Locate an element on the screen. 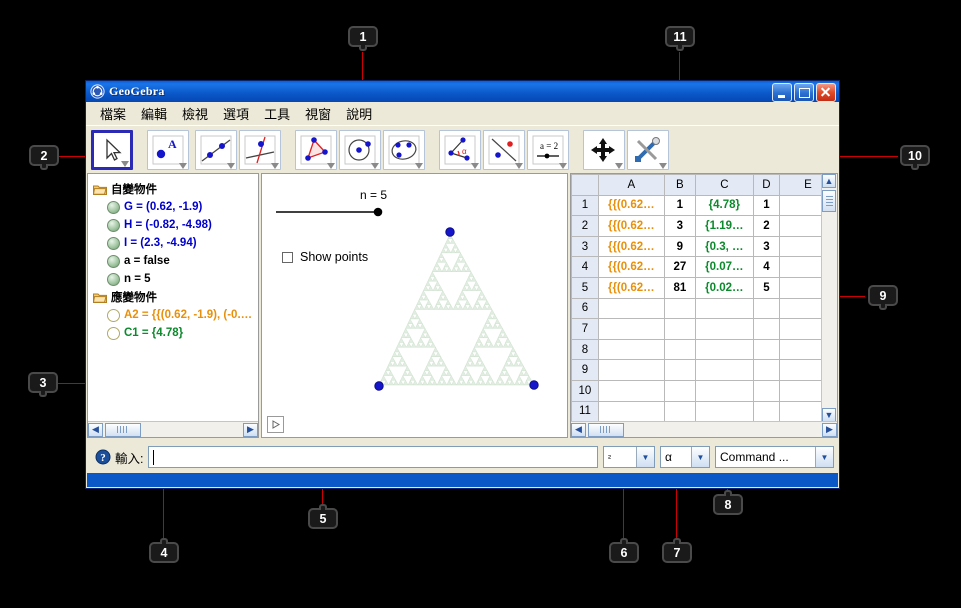 This screenshot has height=608, width=961. custom-tools is located at coordinates (648, 149).